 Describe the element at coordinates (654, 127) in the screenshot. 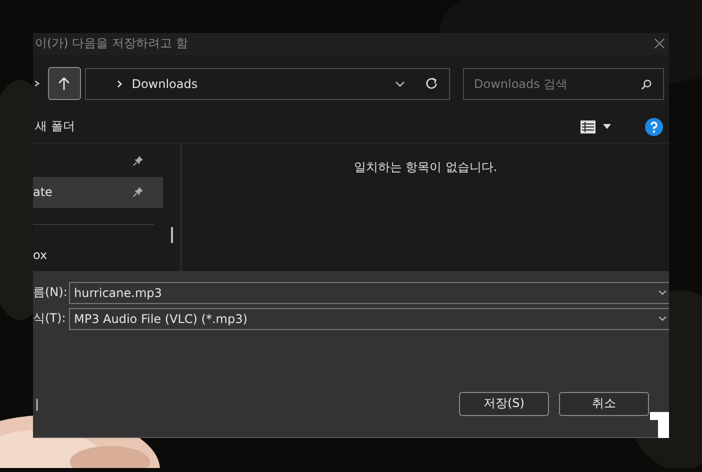

I see `help-icon` at that location.